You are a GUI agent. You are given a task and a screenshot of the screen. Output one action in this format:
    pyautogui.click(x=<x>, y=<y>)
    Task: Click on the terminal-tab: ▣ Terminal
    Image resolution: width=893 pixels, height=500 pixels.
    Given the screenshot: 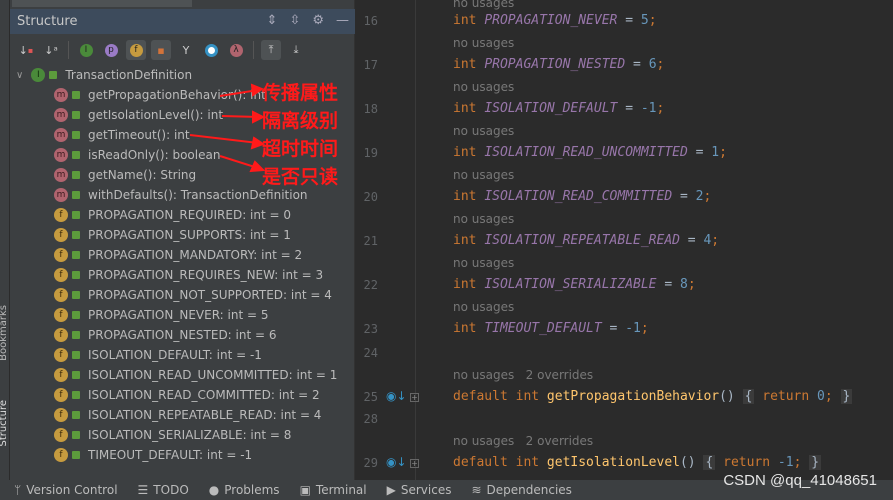 What is the action you would take?
    pyautogui.click(x=333, y=490)
    